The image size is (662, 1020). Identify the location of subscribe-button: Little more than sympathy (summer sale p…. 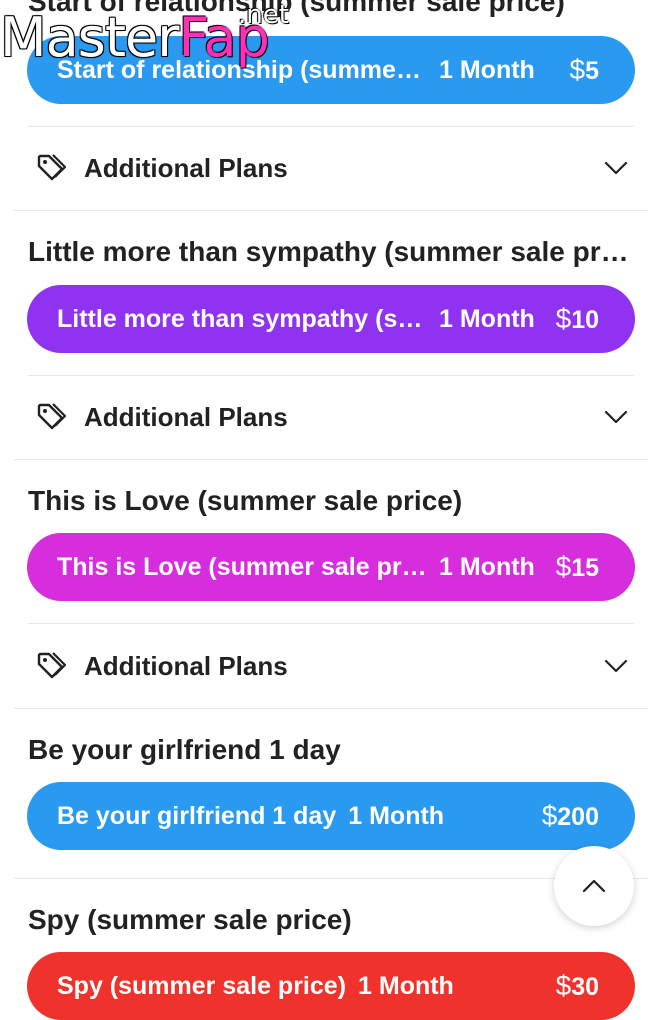
(331, 319).